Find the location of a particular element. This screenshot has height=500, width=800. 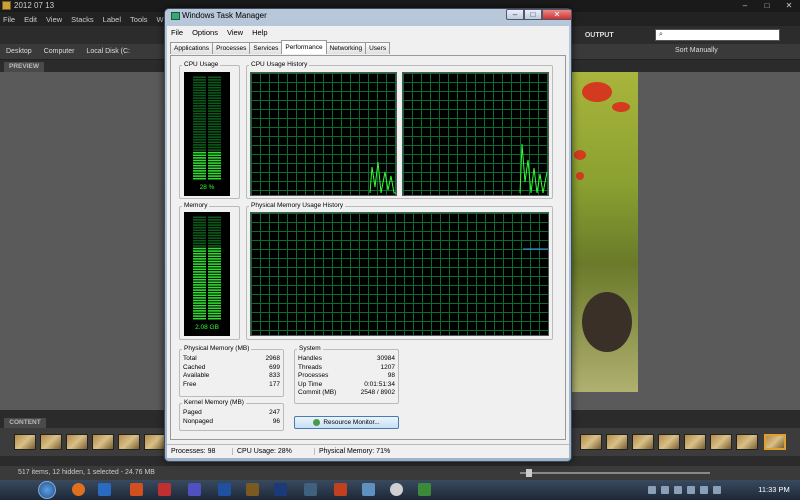

thumbnail-selected is located at coordinates (775, 442).